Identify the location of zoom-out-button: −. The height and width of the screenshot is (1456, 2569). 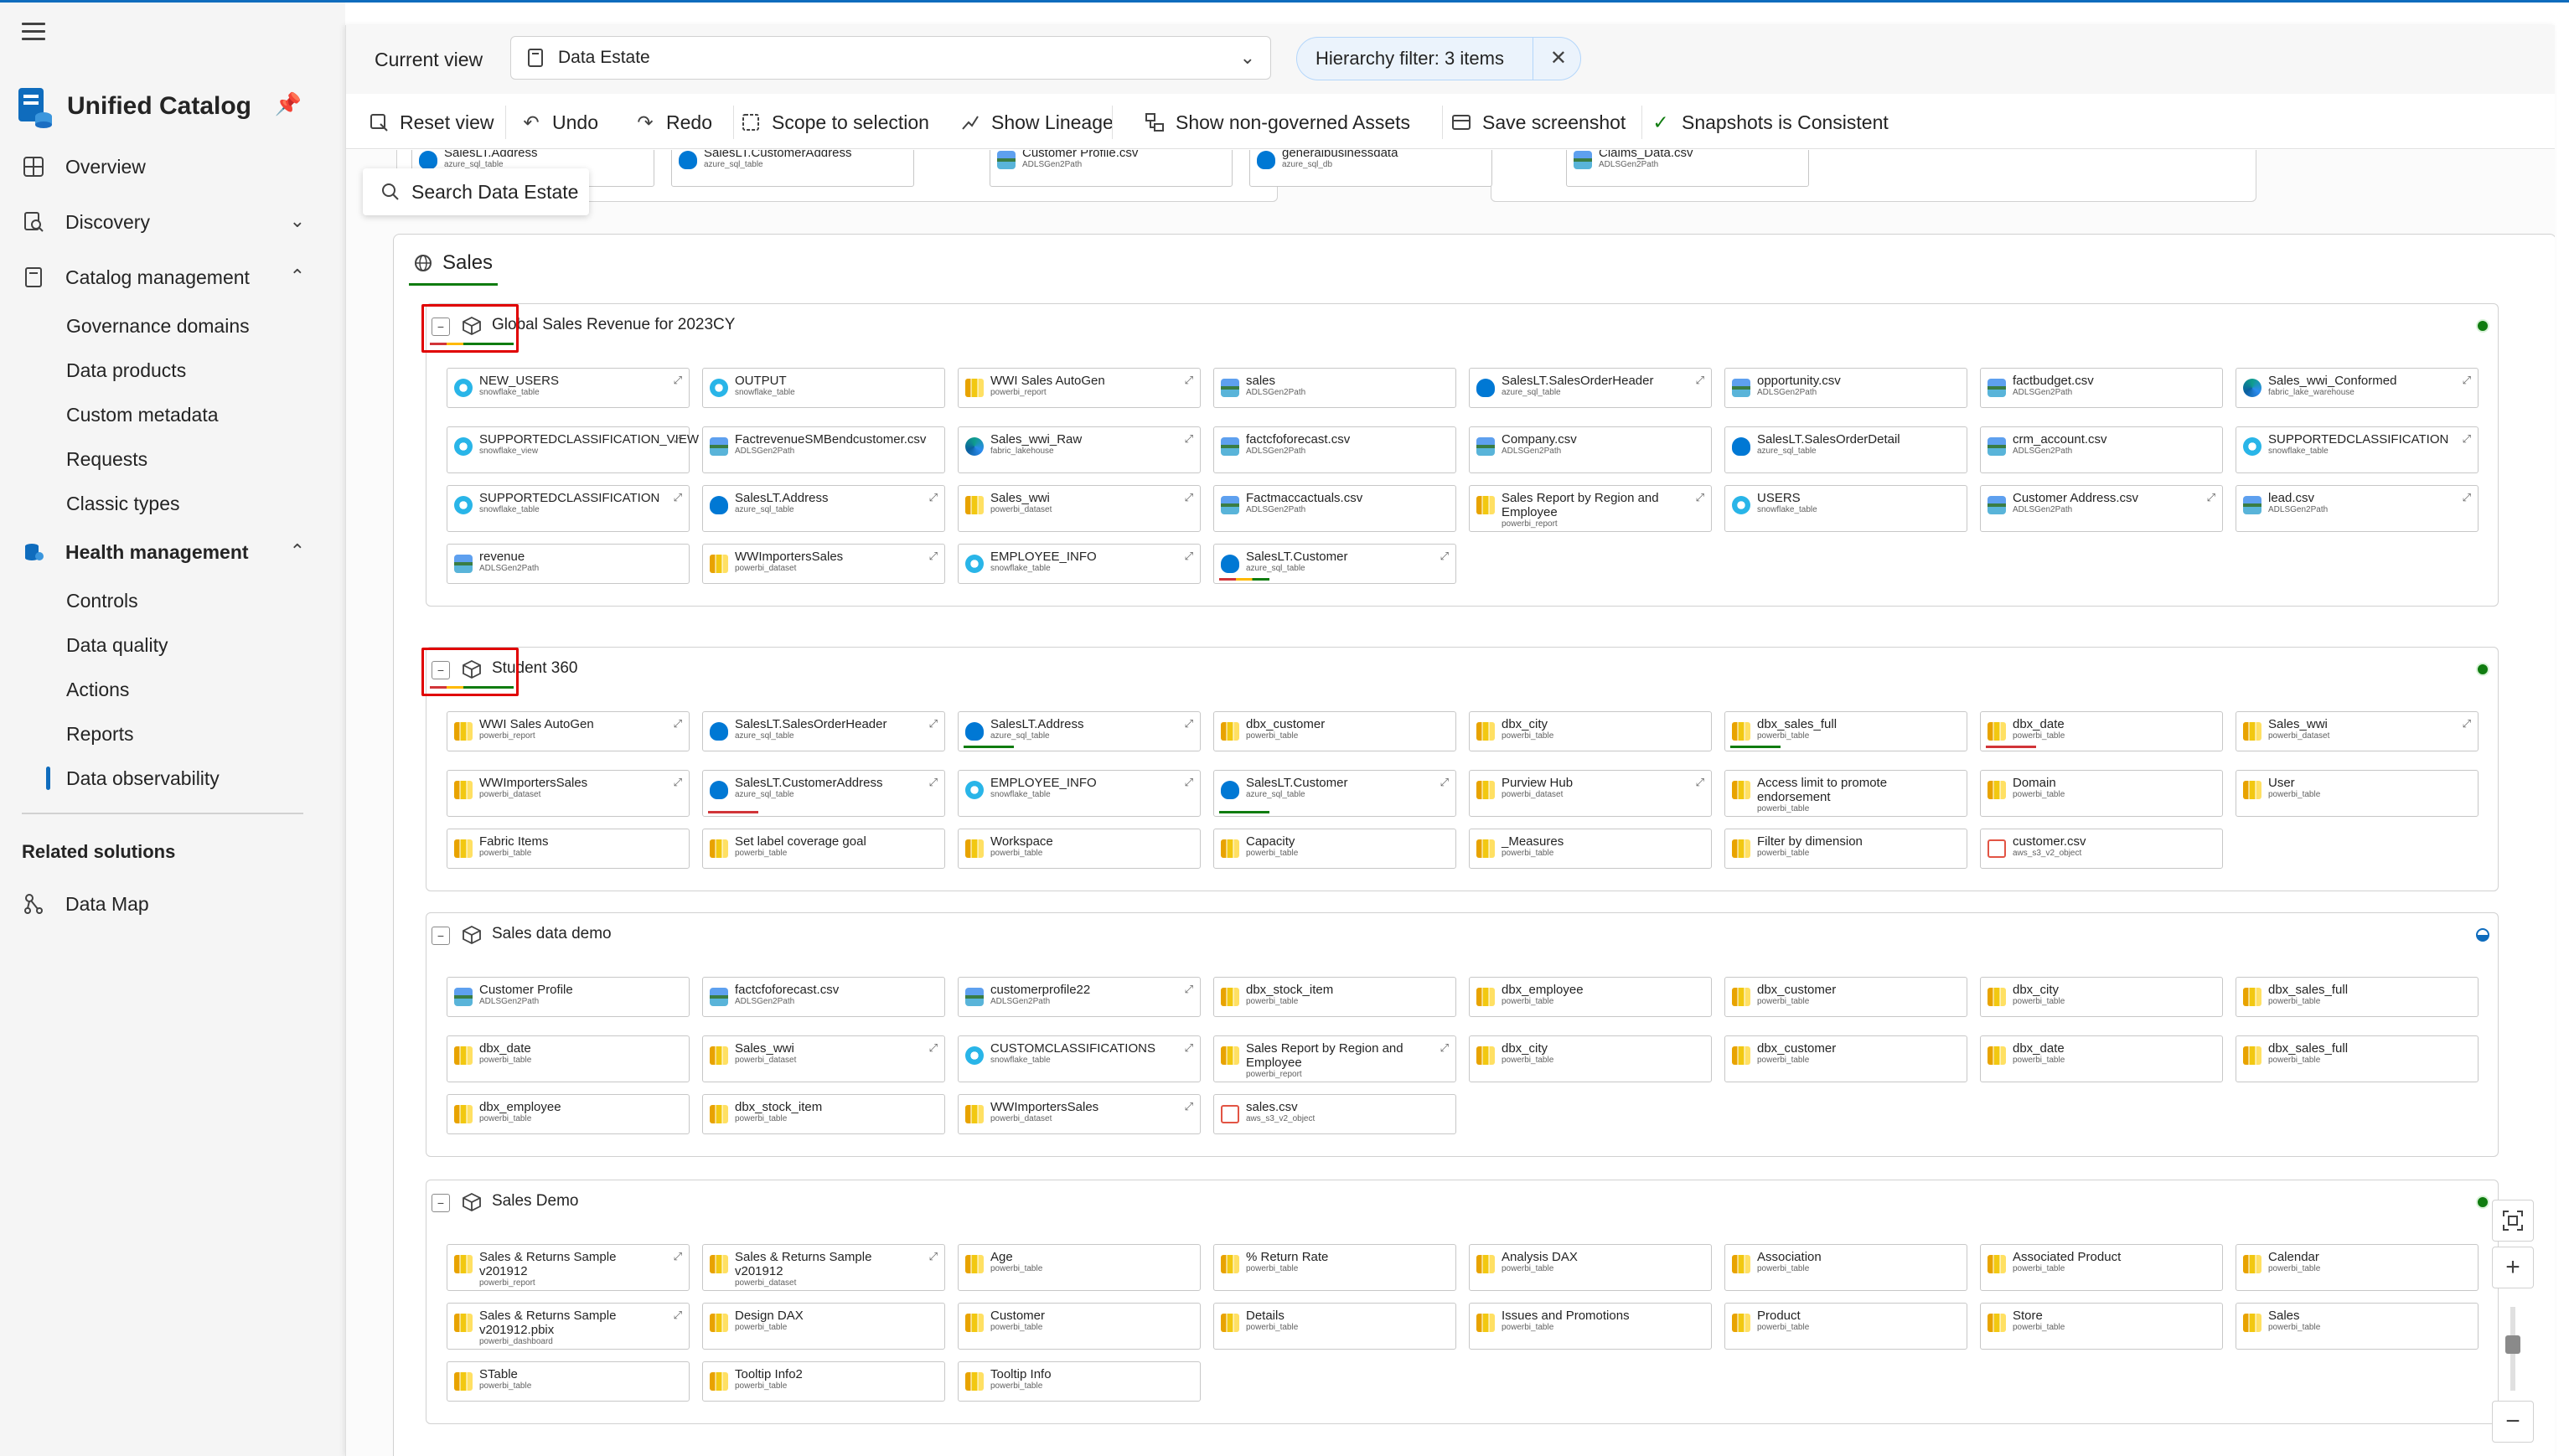
(2513, 1422).